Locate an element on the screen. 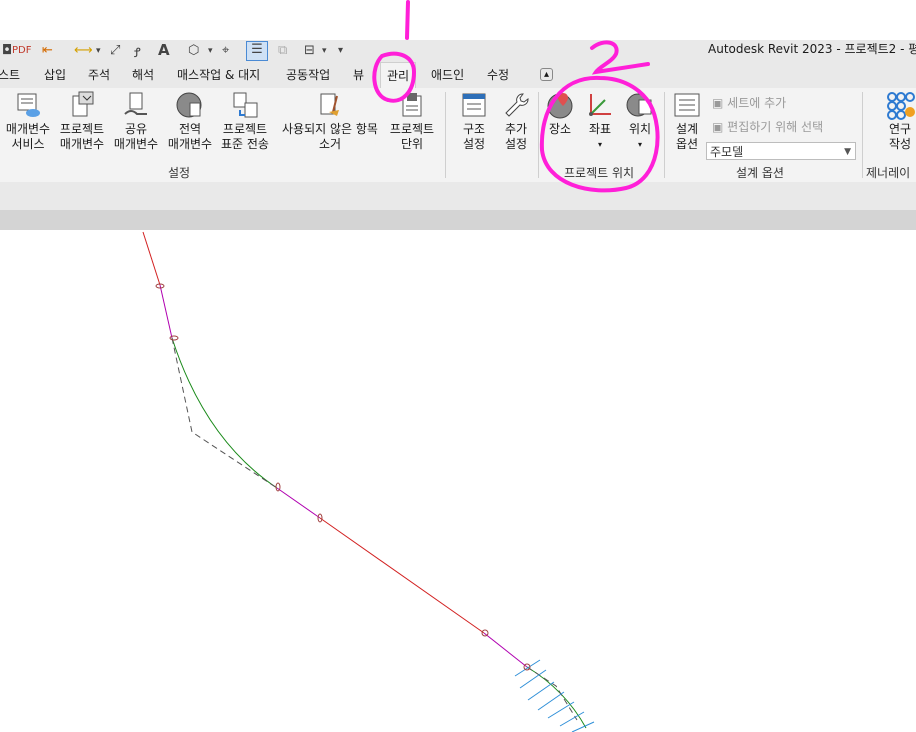 Image resolution: width=916 pixels, height=732 pixels. annotation-circle-project-location is located at coordinates (599, 134).